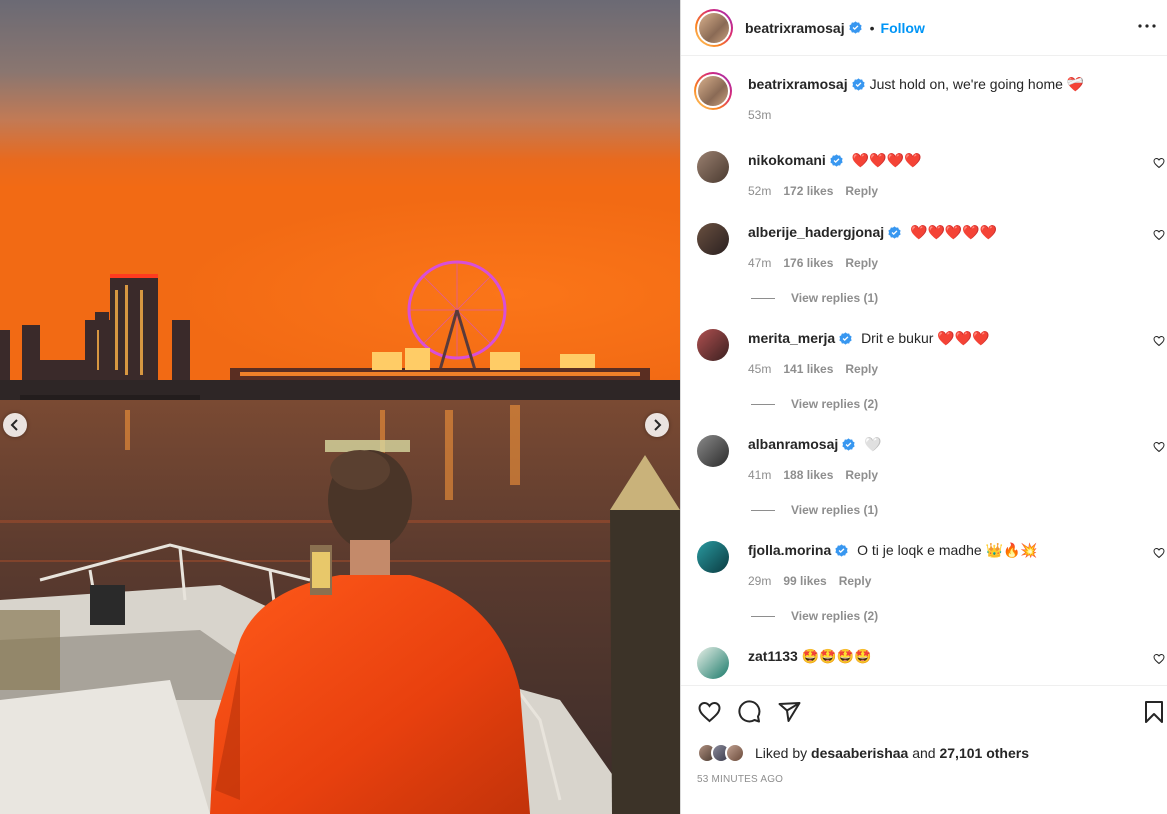  I want to click on comment-emoji: 👑🔥💥, so click(1011, 551).